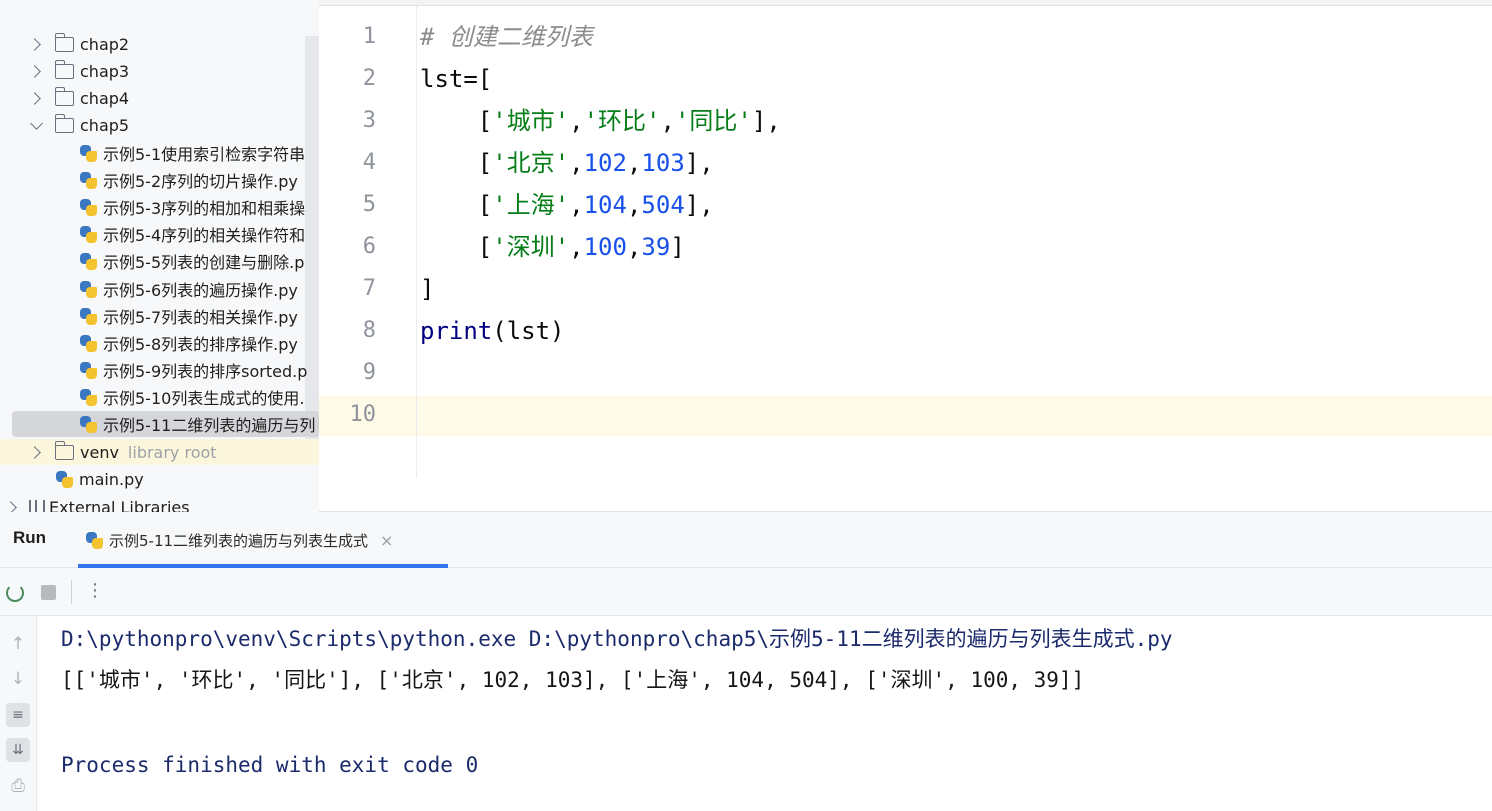  What do you see at coordinates (204, 154) in the screenshot?
I see `tree-file-label: 示例5-1使用索引检索字符串` at bounding box center [204, 154].